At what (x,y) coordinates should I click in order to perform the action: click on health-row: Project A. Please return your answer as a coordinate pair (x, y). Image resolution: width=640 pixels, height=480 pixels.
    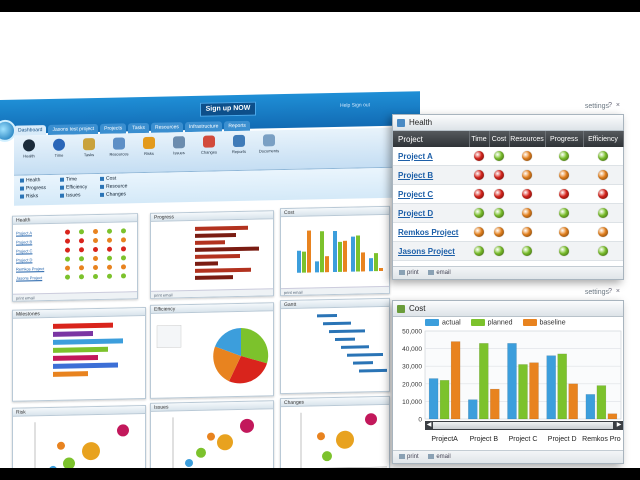
    Looking at the image, I should click on (508, 156).